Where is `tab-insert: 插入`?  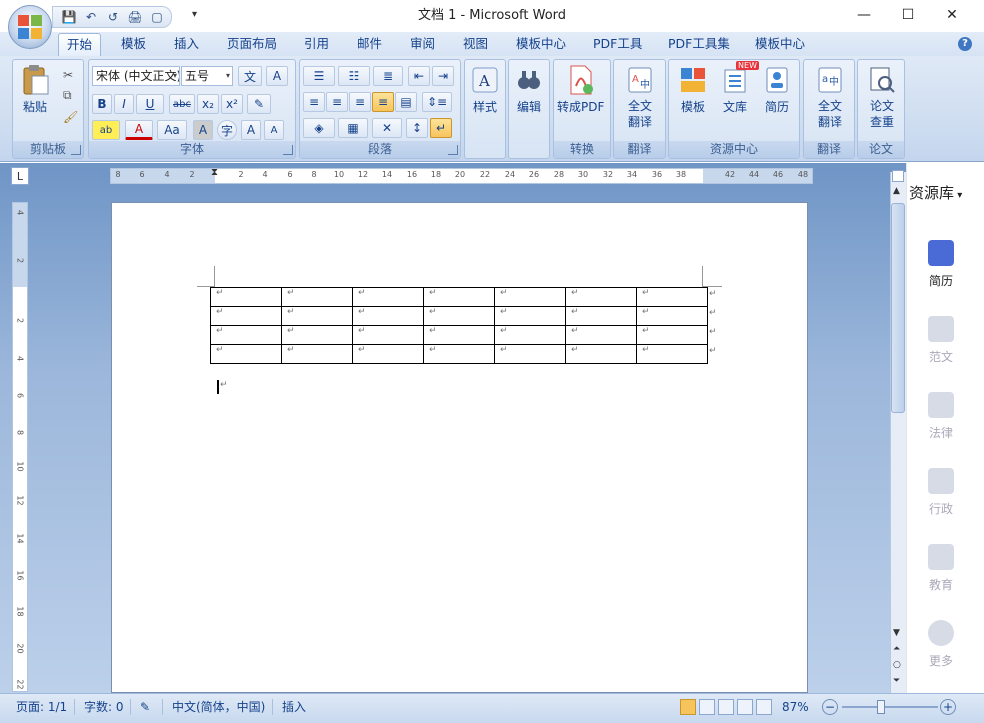
tab-insert: 插入 is located at coordinates (186, 44).